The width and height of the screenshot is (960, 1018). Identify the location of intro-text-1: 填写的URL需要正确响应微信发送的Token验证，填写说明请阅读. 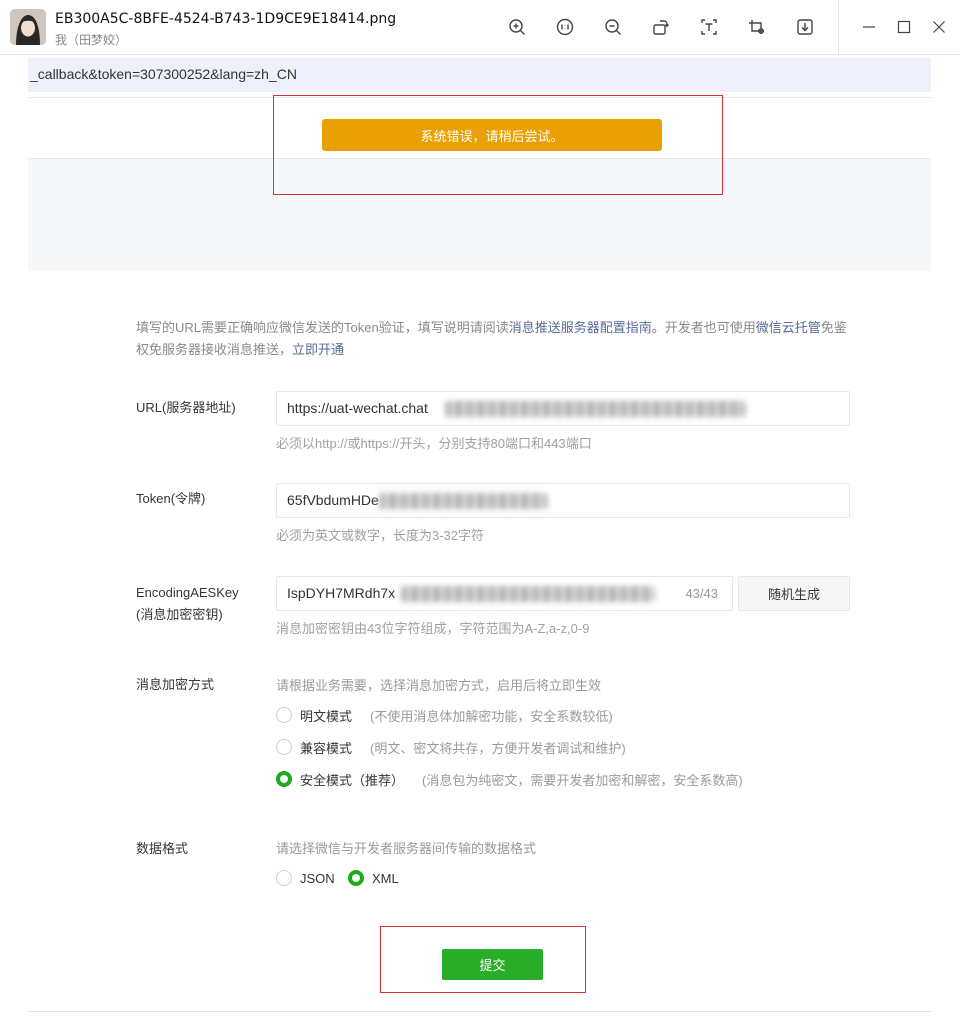
(322, 327).